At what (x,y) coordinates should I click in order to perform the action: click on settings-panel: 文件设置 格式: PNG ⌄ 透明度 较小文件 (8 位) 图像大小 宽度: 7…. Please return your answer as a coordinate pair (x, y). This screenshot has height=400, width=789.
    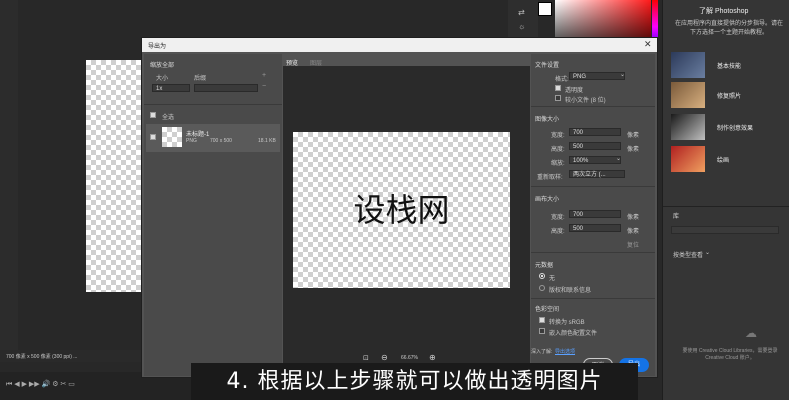
    Looking at the image, I should click on (593, 215).